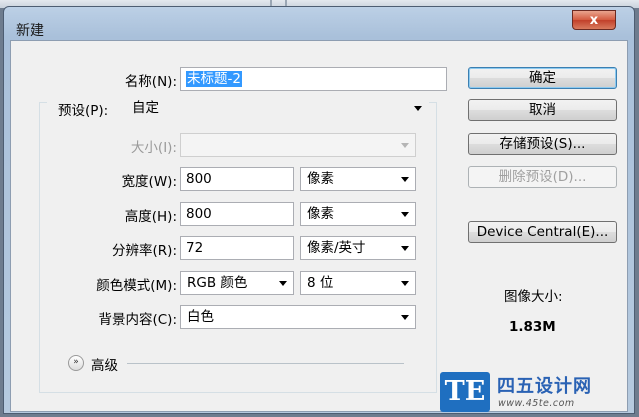 This screenshot has width=639, height=417. Describe the element at coordinates (542, 110) in the screenshot. I see `cancel-button: 取消` at that location.